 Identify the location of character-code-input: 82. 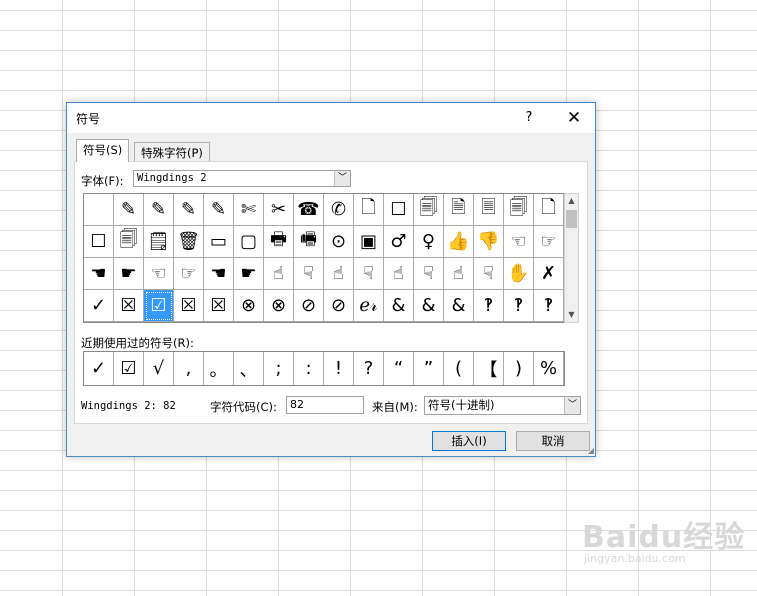
(325, 405).